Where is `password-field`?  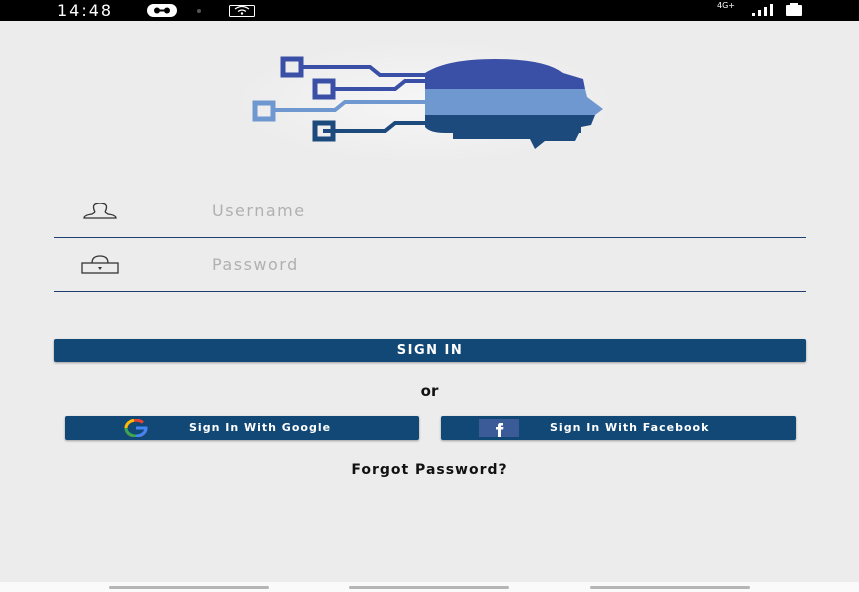
password-field is located at coordinates (430, 264).